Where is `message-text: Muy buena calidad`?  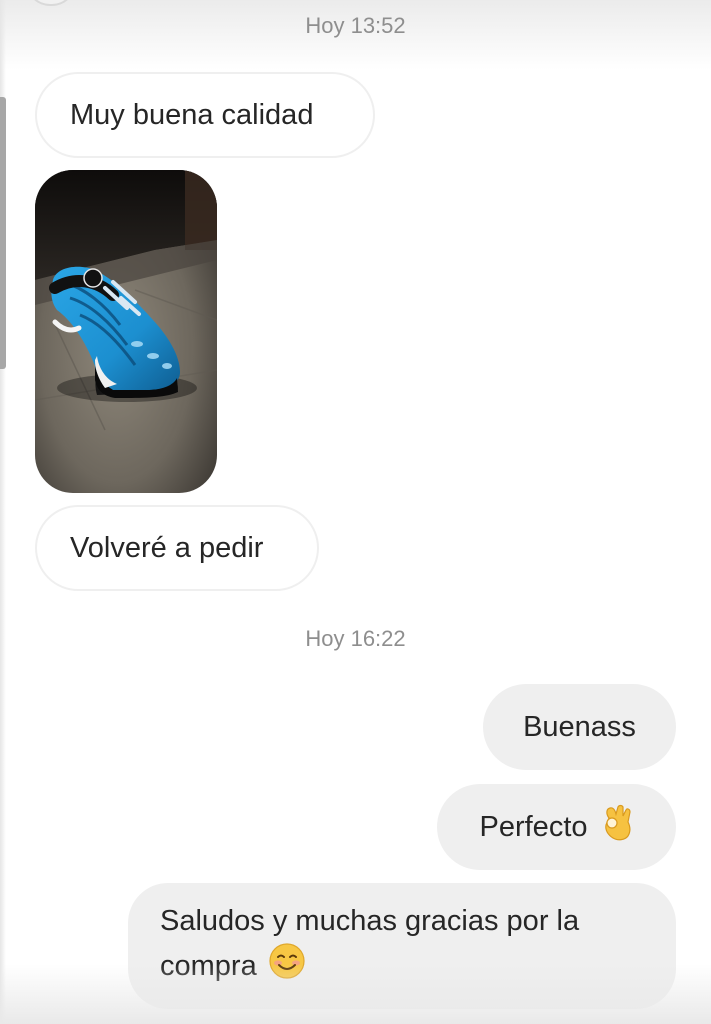 message-text: Muy buena calidad is located at coordinates (192, 114).